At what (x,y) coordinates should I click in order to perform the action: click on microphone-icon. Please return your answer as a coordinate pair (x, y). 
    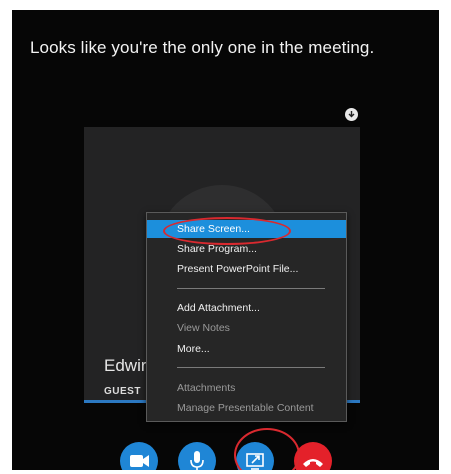
    Looking at the image, I should click on (197, 460).